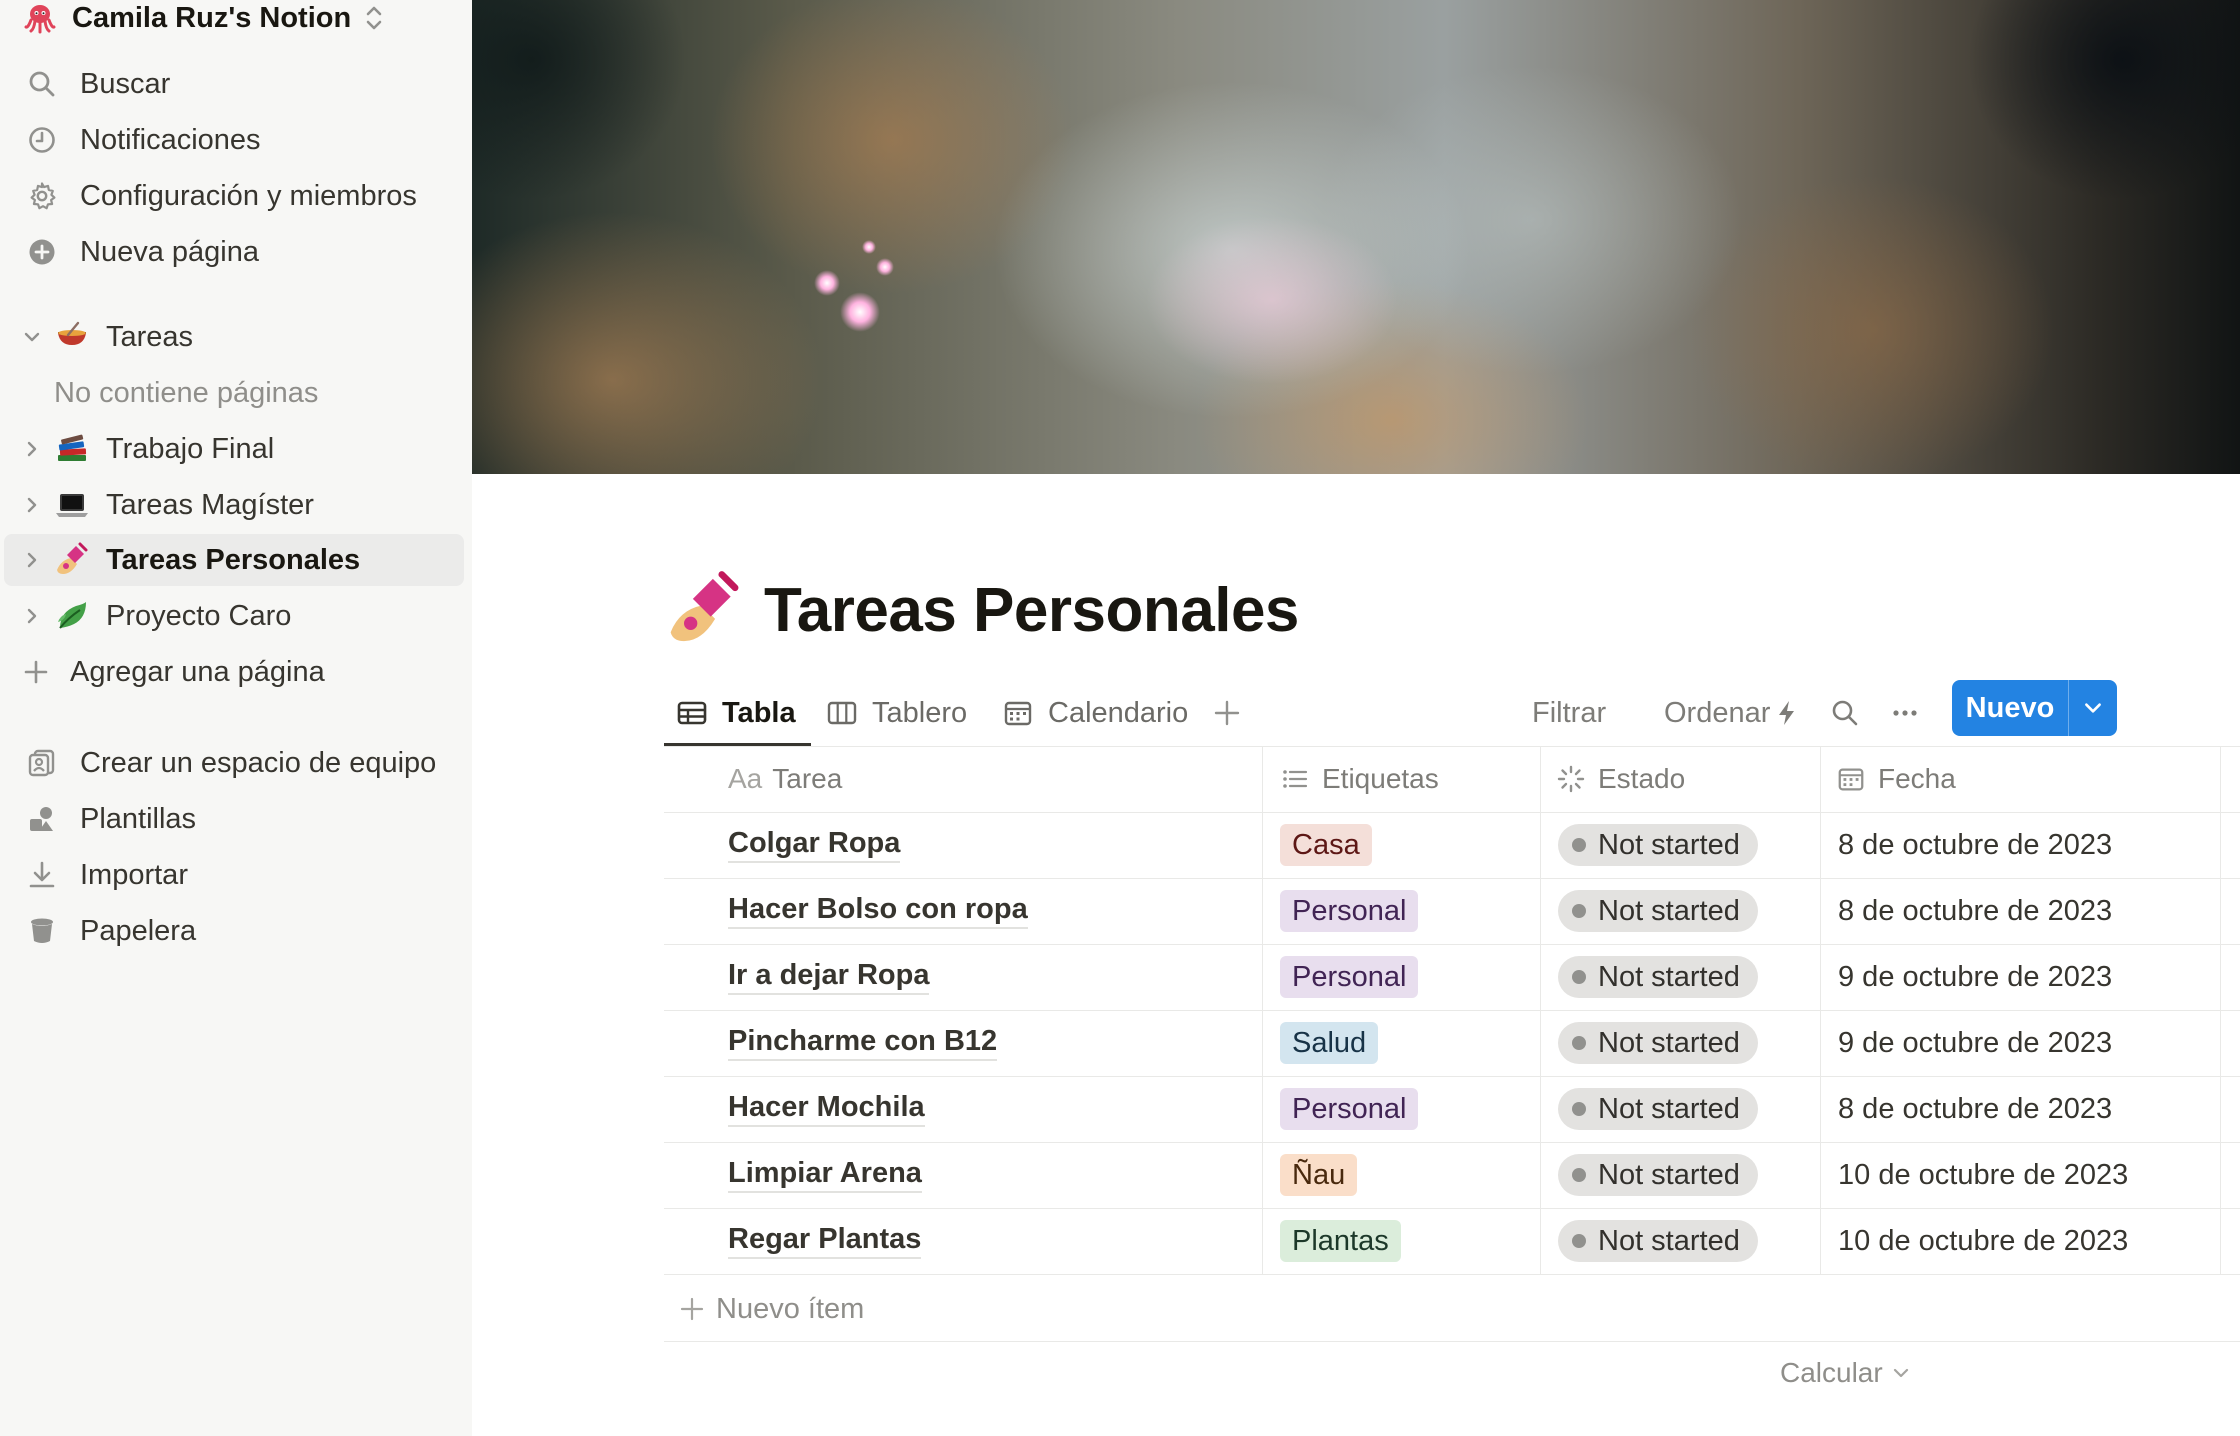 This screenshot has height=1436, width=2240. Describe the element at coordinates (1227, 713) in the screenshot. I see `add-view-button` at that location.